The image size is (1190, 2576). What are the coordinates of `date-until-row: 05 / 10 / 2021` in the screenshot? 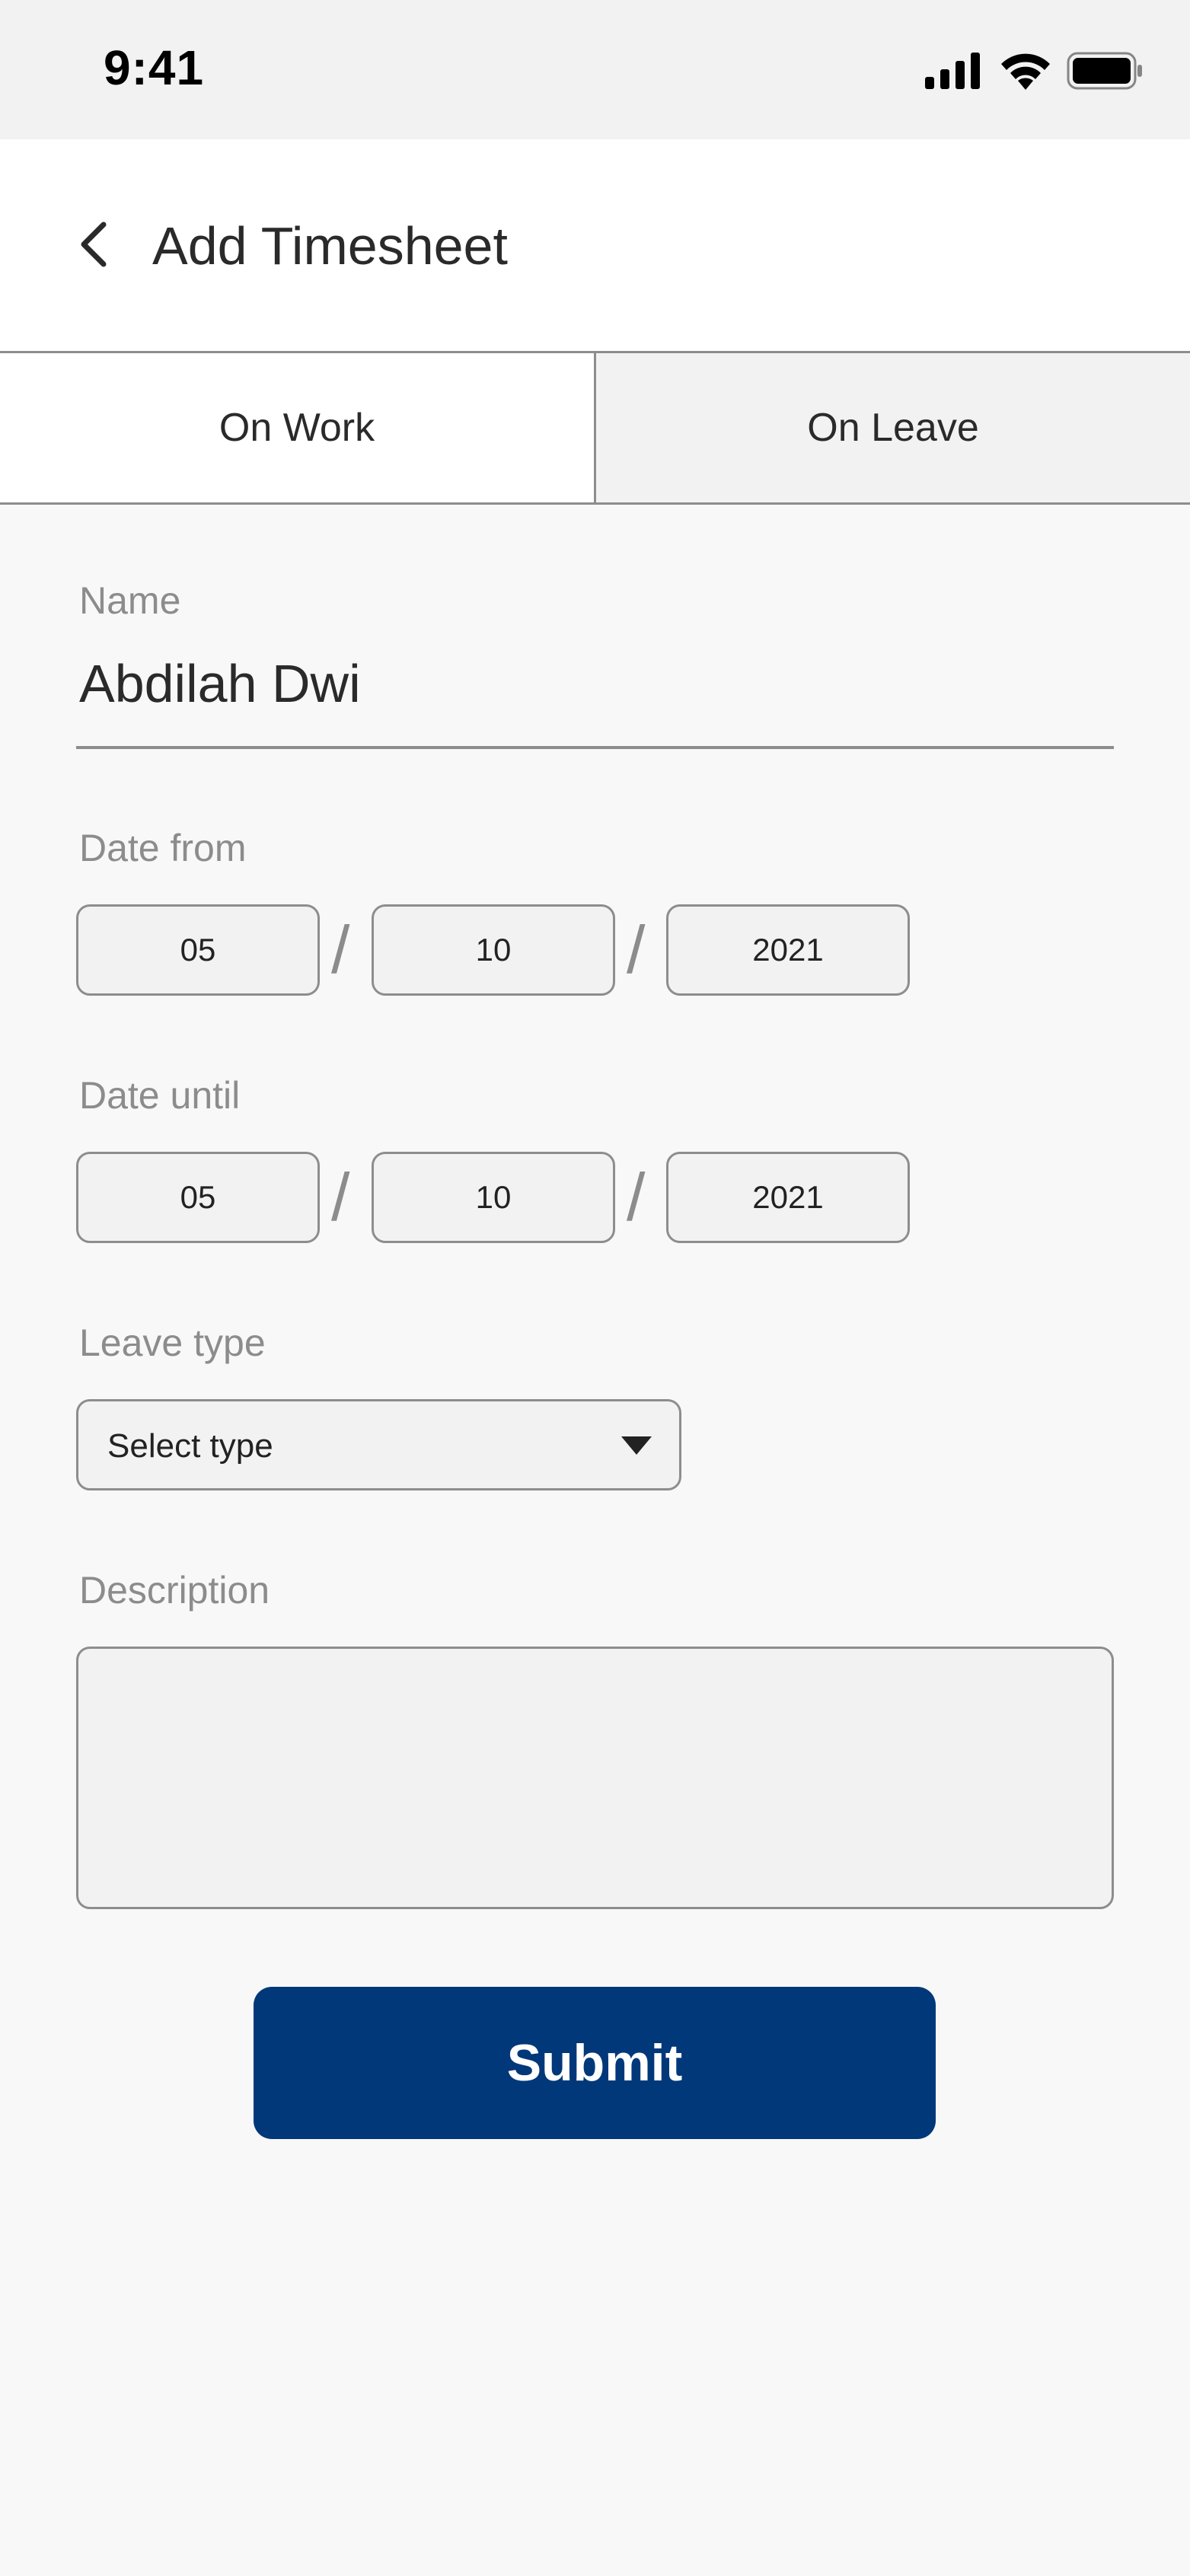 It's located at (495, 1198).